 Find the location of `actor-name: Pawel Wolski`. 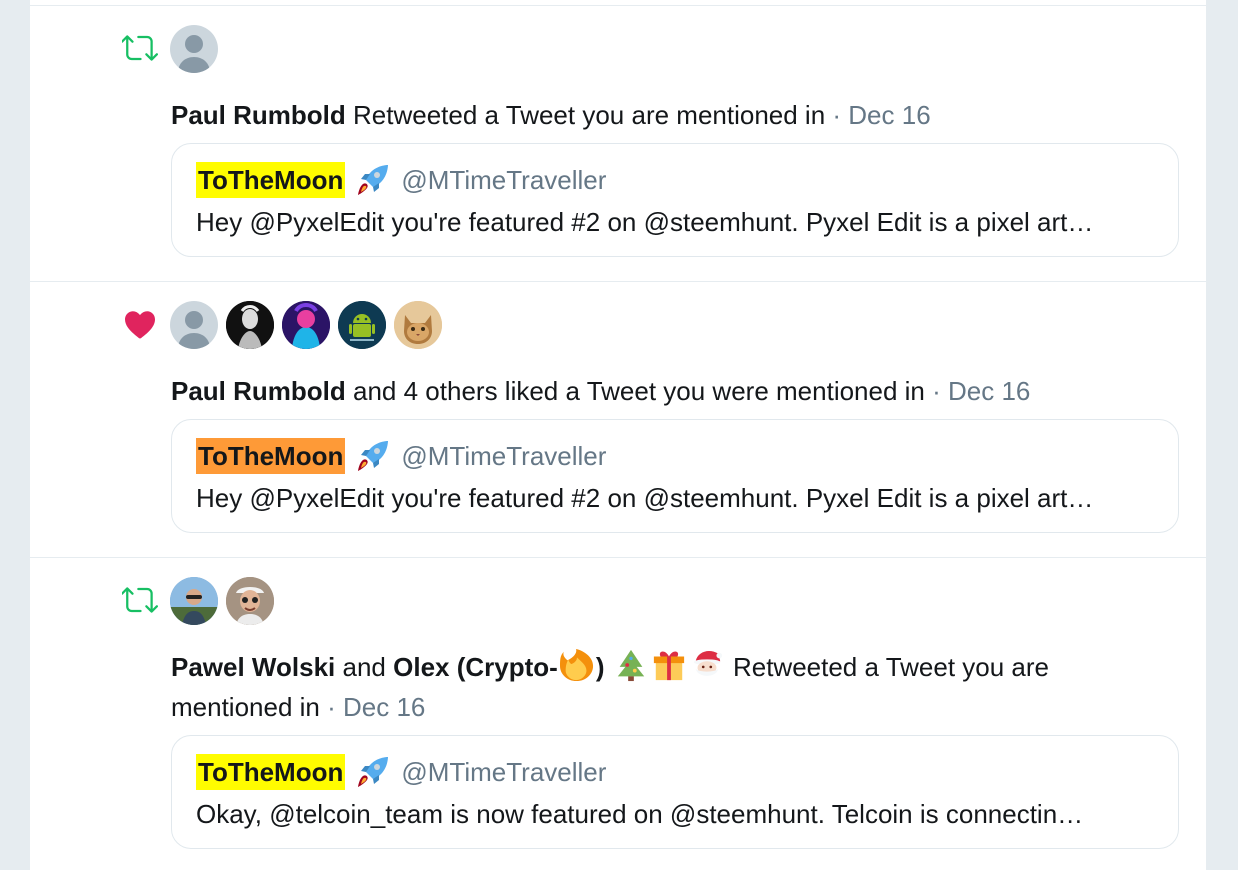

actor-name: Pawel Wolski is located at coordinates (253, 667).